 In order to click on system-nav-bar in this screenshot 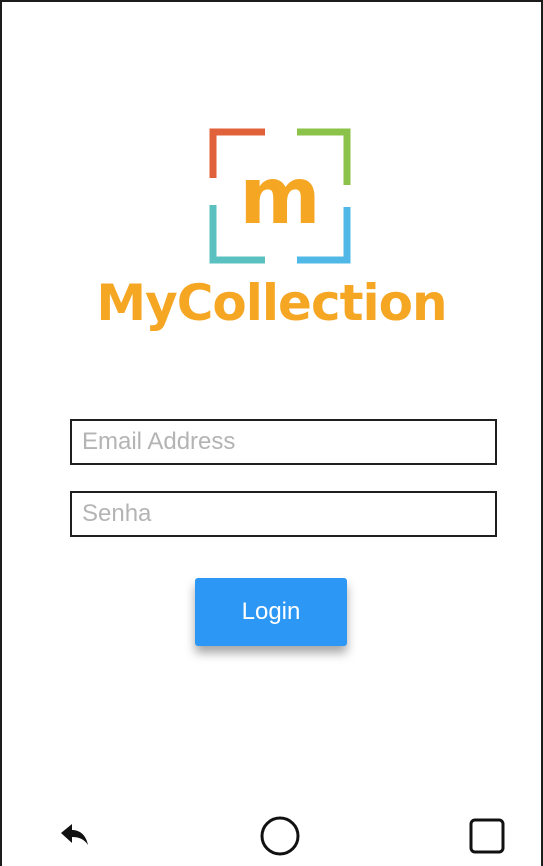, I will do `click(271, 836)`.